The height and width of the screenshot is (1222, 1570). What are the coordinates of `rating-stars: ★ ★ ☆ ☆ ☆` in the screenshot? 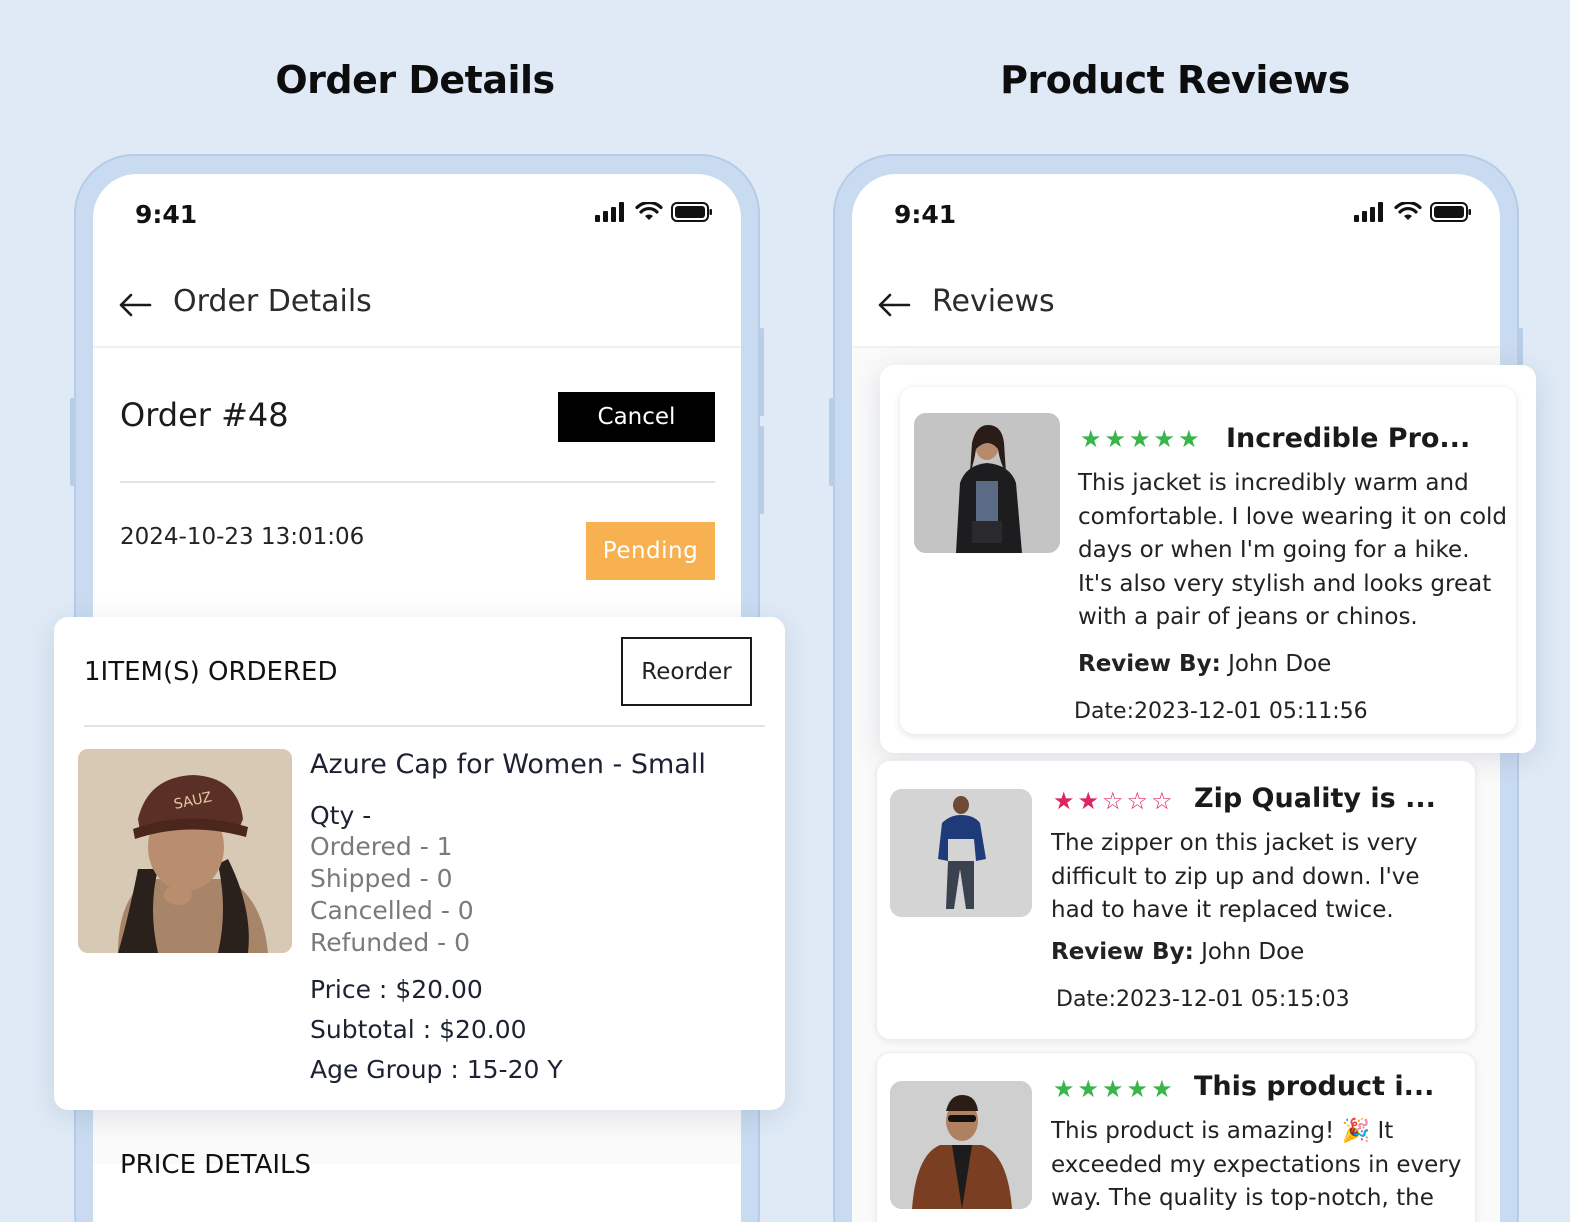 It's located at (1113, 801).